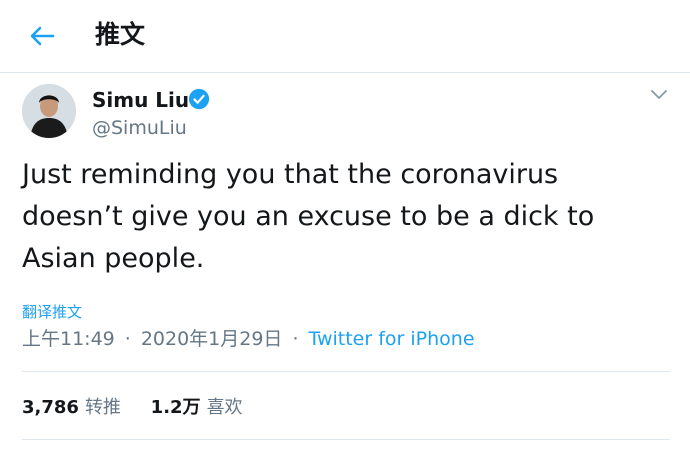 The image size is (690, 453). I want to click on chevron-down-icon, so click(659, 94).